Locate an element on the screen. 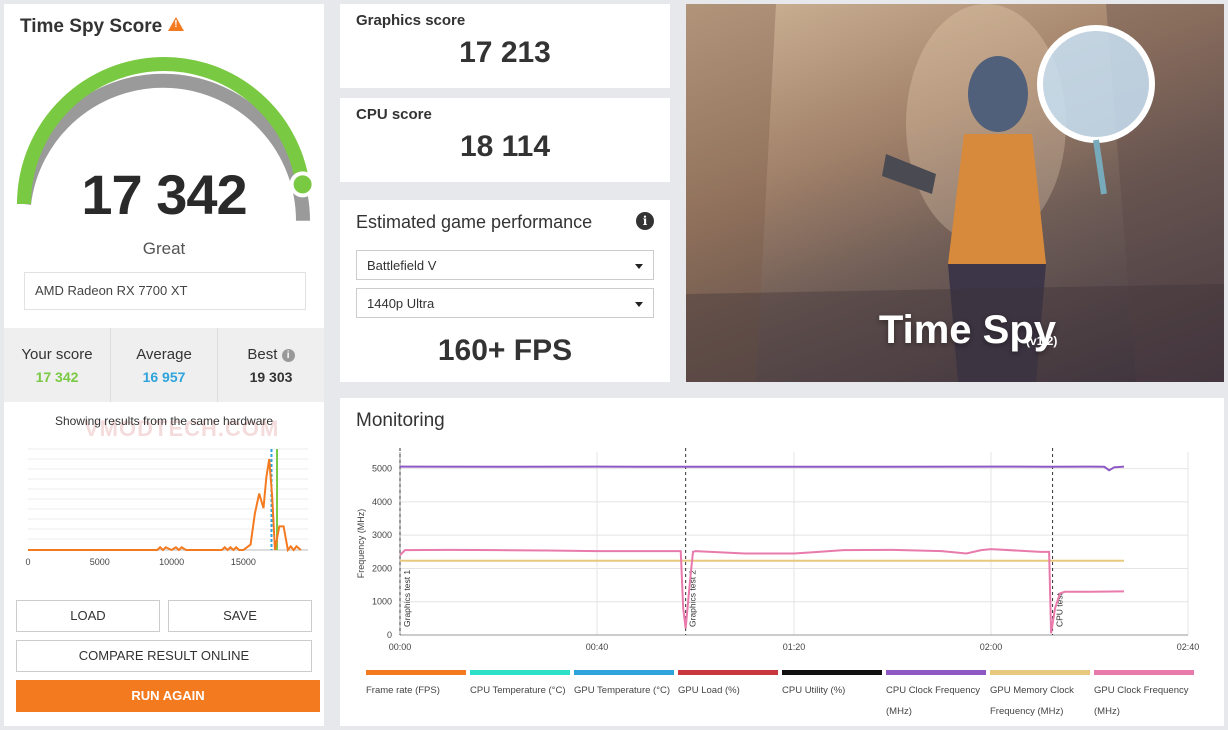 This screenshot has width=1228, height=730. load-button: LOAD is located at coordinates (88, 616).